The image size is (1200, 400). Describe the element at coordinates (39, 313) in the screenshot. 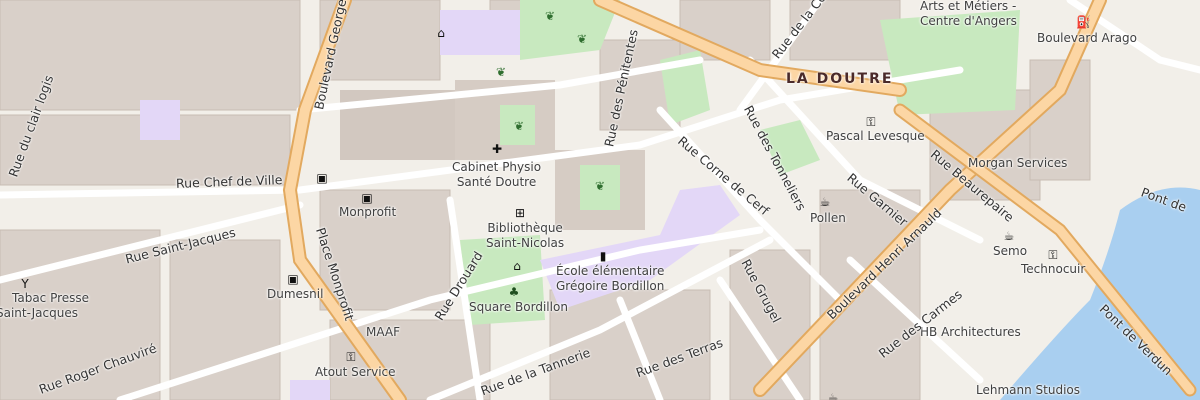

I see `place-line: Saint-Jacques` at that location.